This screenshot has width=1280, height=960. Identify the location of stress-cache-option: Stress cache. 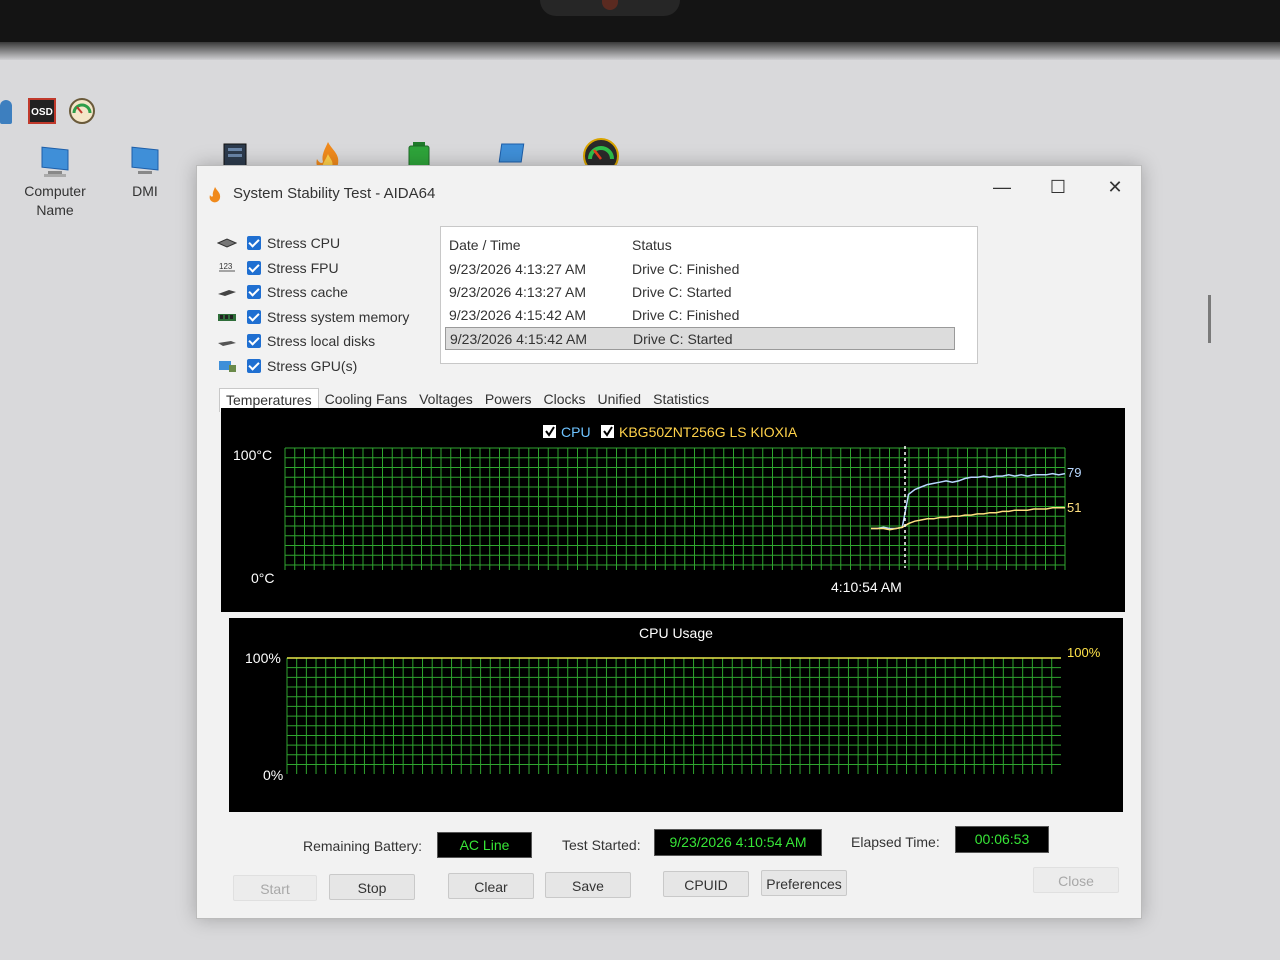
(322, 292).